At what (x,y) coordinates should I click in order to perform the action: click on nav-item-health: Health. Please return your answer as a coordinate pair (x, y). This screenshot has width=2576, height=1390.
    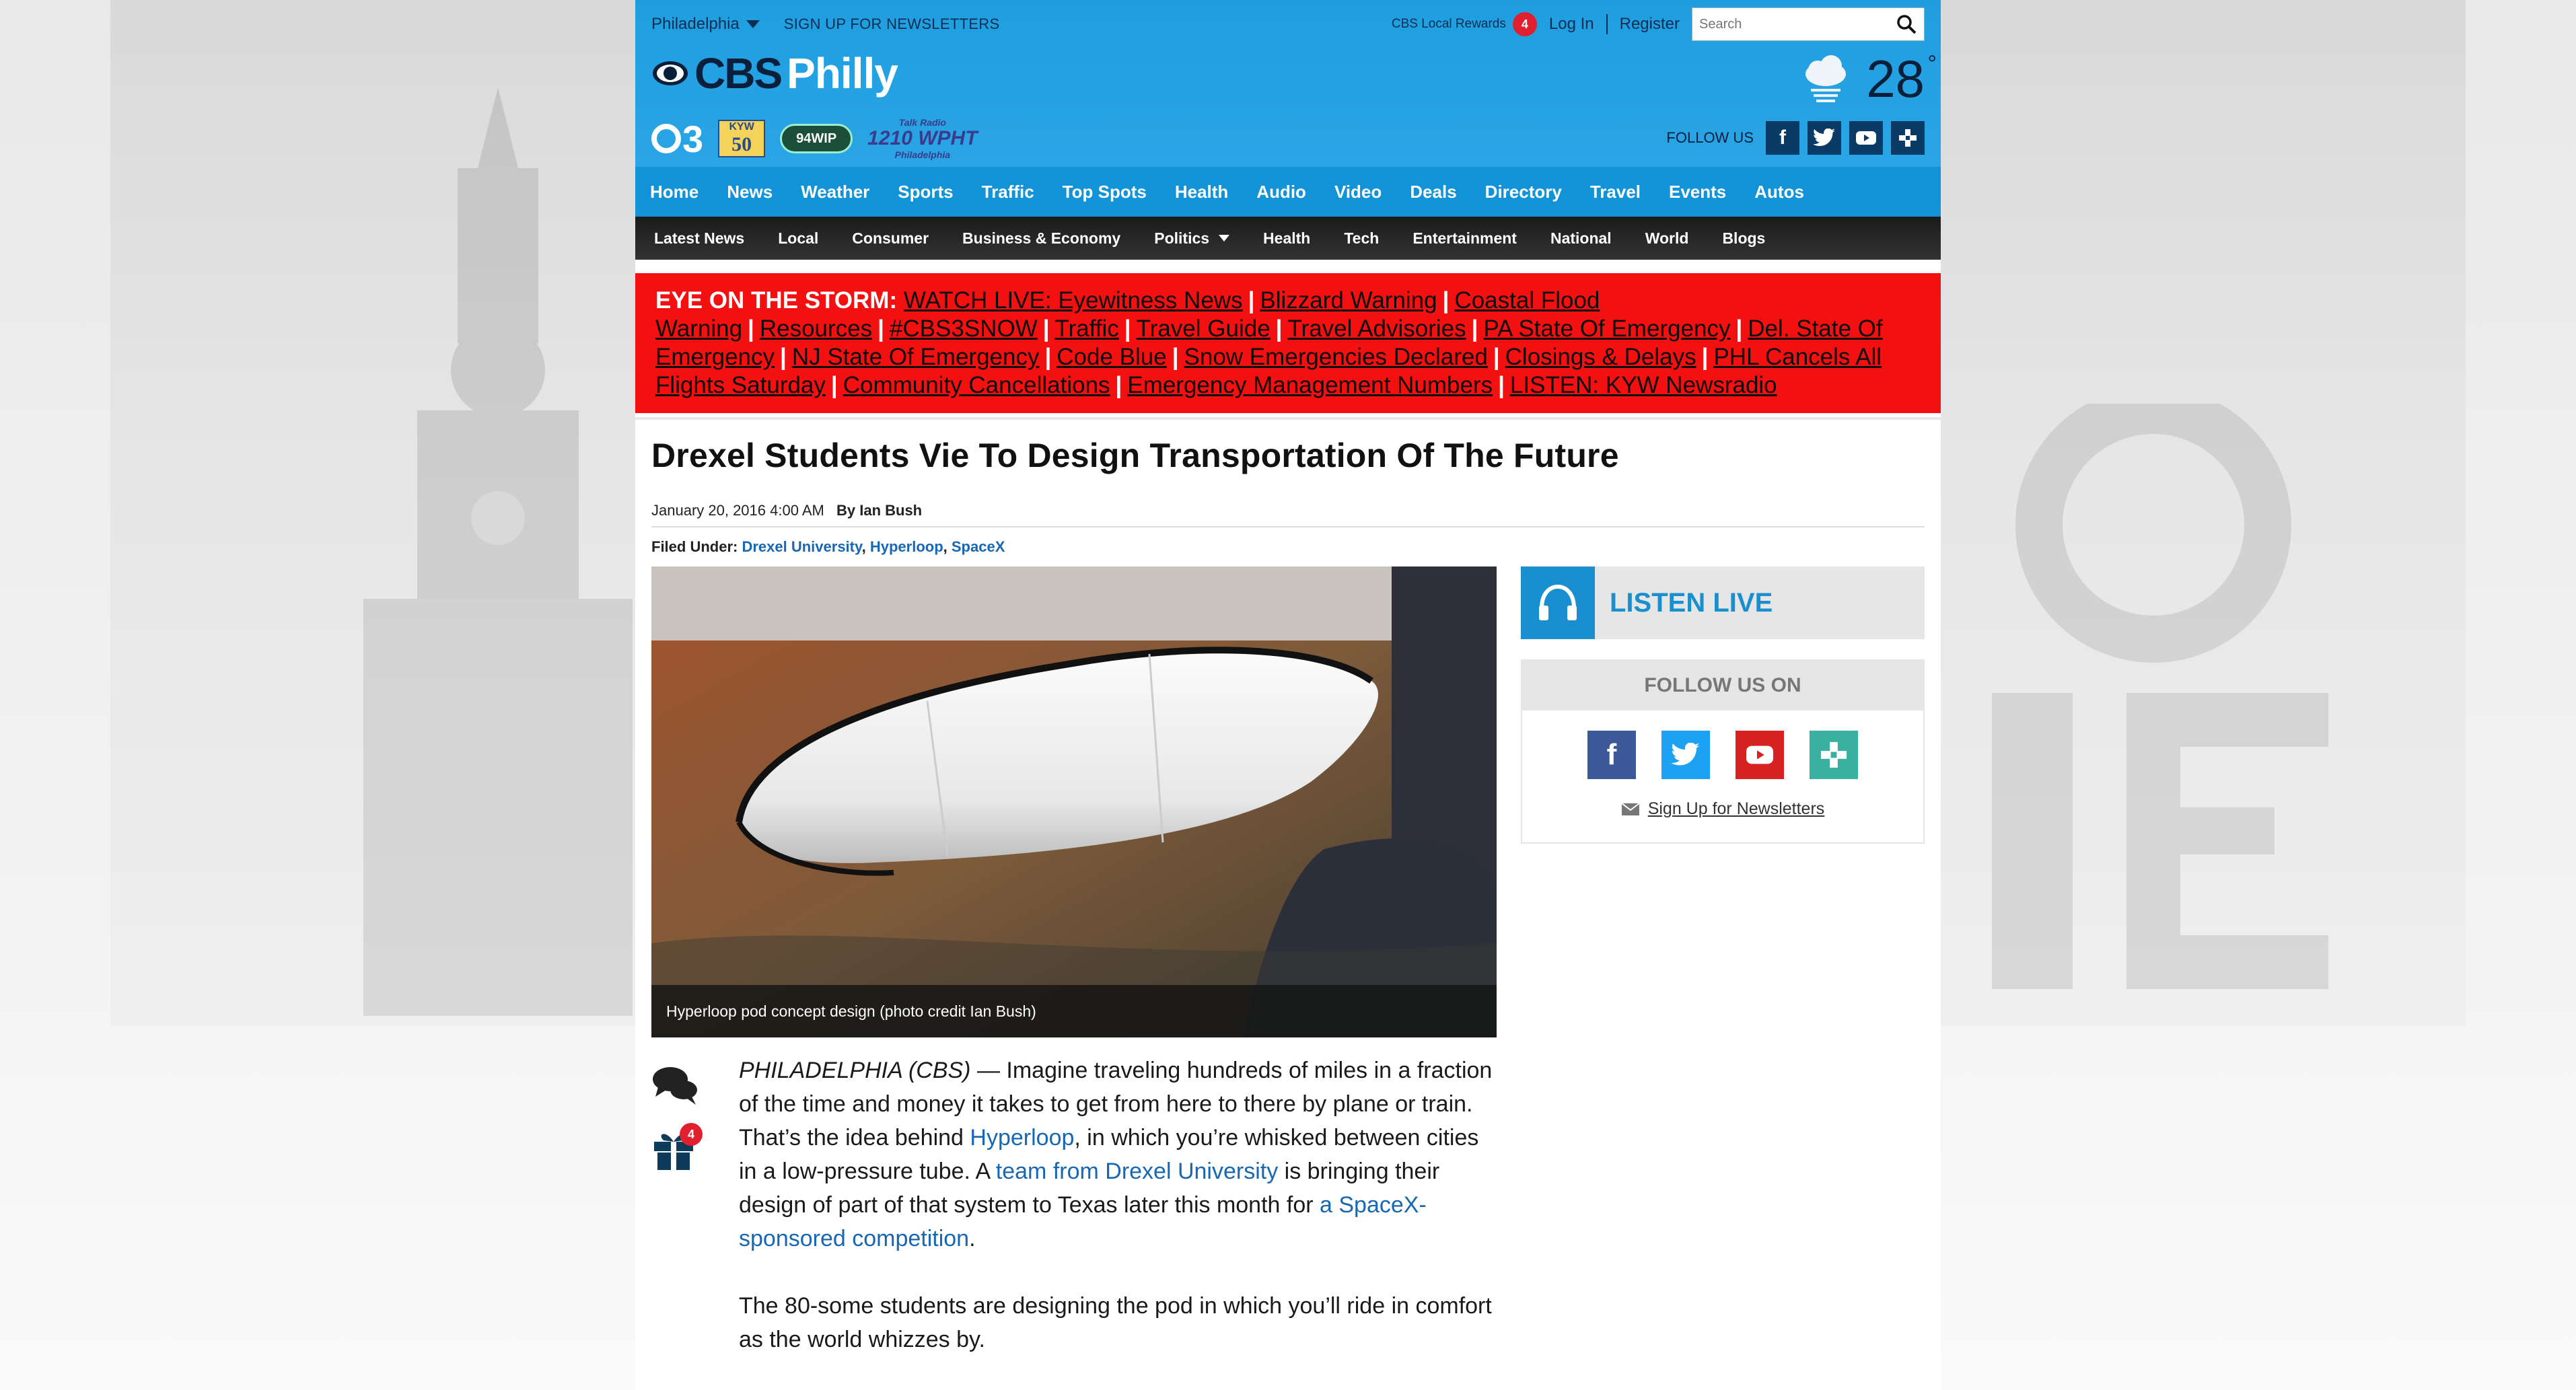
    Looking at the image, I should click on (1201, 192).